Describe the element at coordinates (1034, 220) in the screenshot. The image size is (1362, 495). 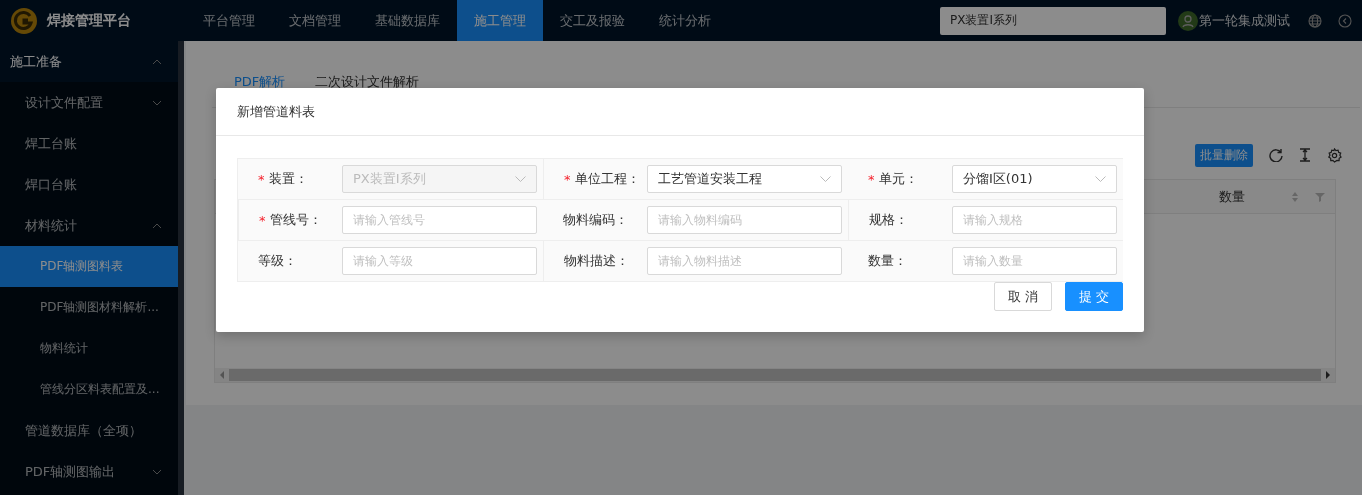
I see `input-field: 请输入规格` at that location.